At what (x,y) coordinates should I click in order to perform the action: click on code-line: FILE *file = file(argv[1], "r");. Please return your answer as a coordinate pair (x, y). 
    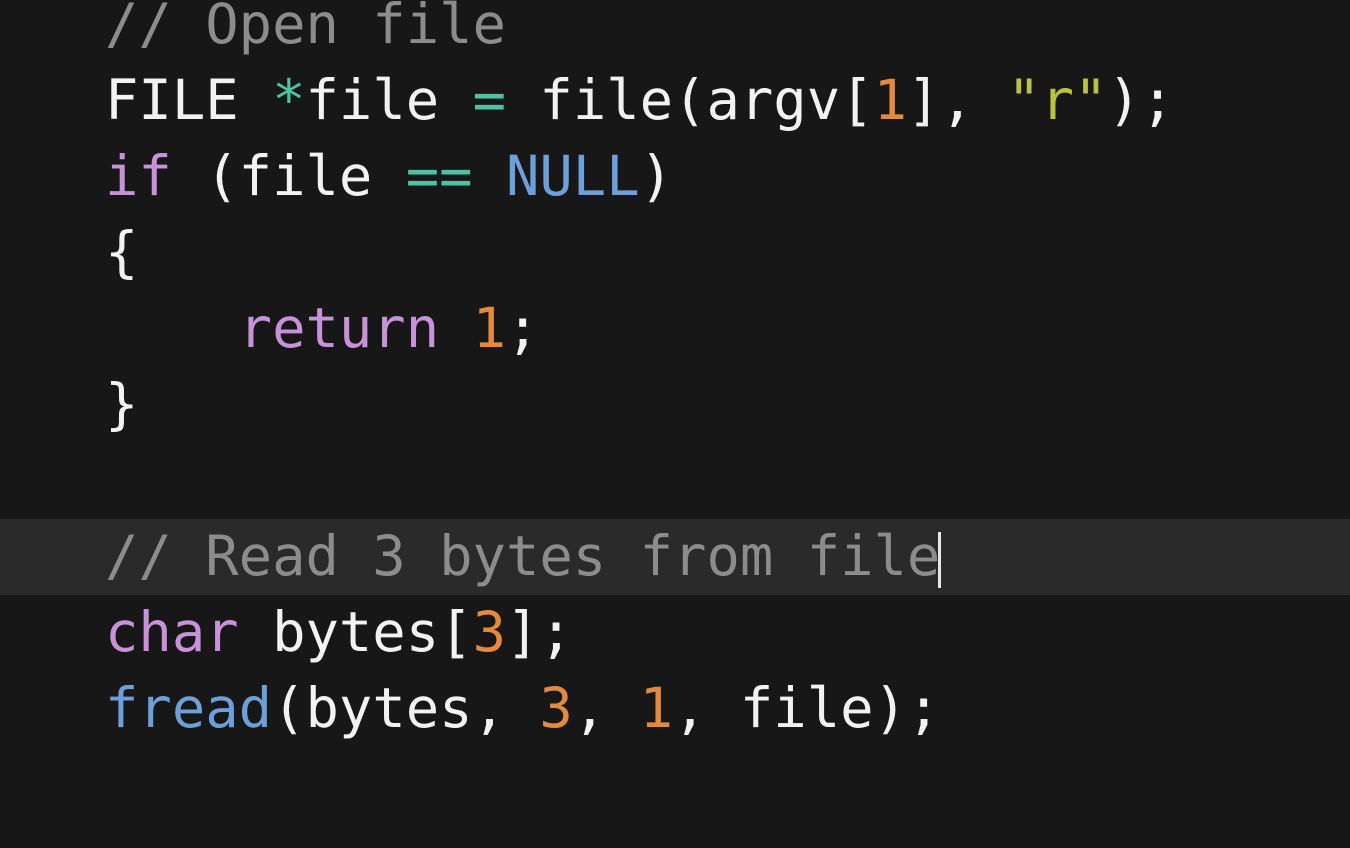
    Looking at the image, I should click on (675, 101).